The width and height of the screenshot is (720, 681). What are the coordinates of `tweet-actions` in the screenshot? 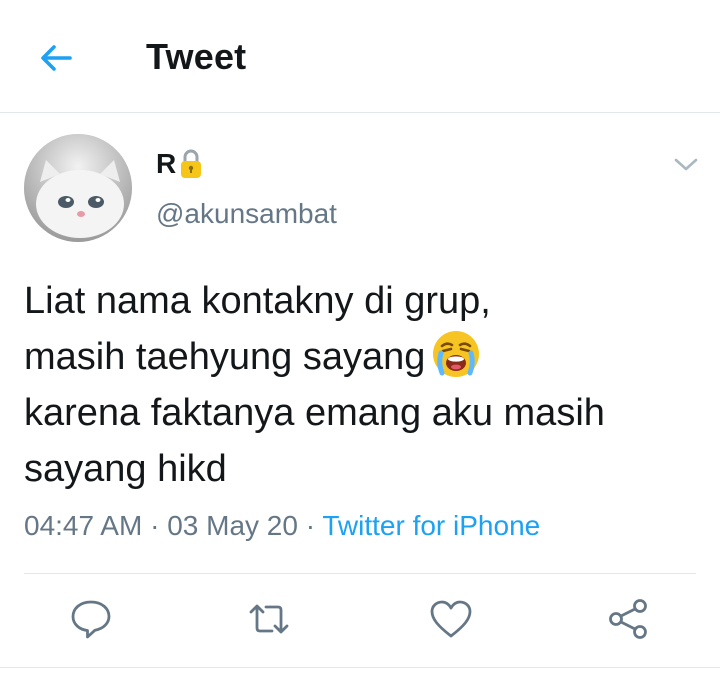 It's located at (360, 621).